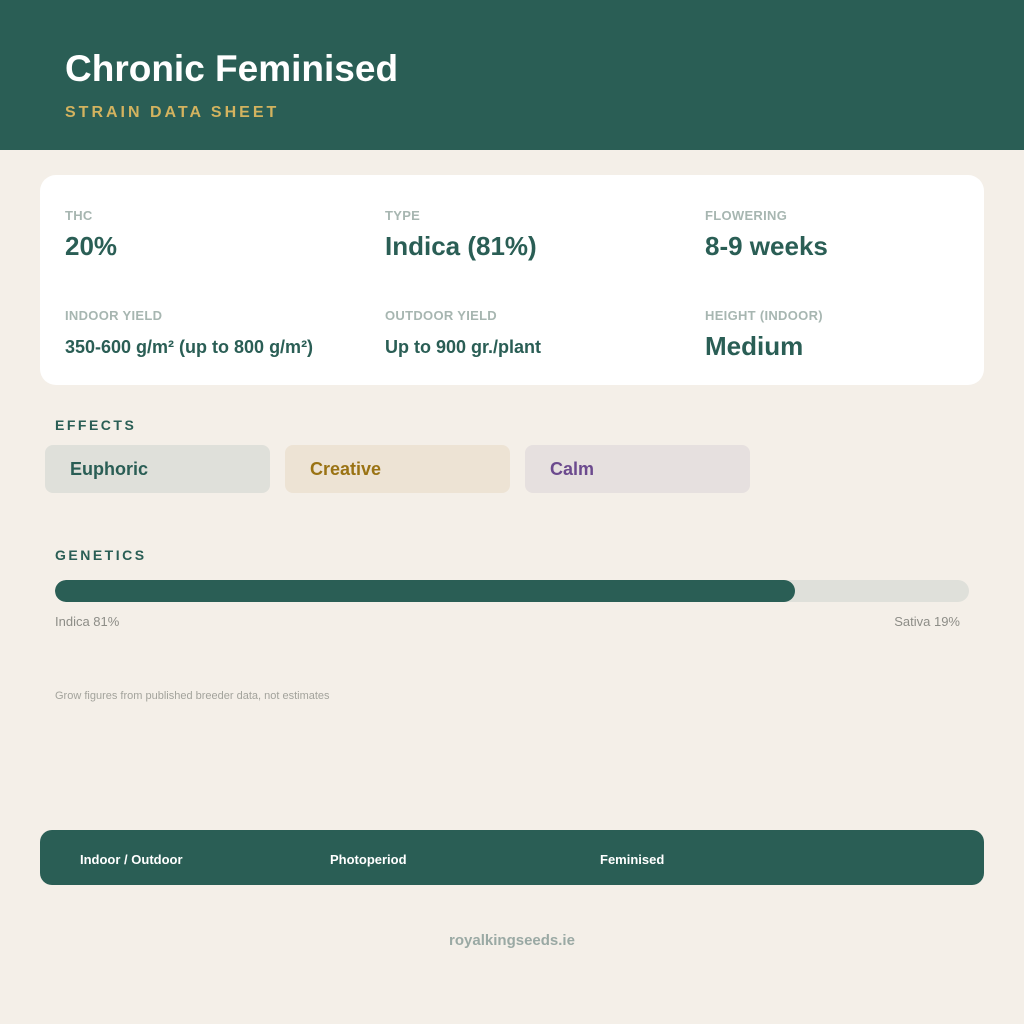 The image size is (1024, 1024). I want to click on header-banner: Chronic Feminised STRAIN DATA SHEET, so click(512, 75).